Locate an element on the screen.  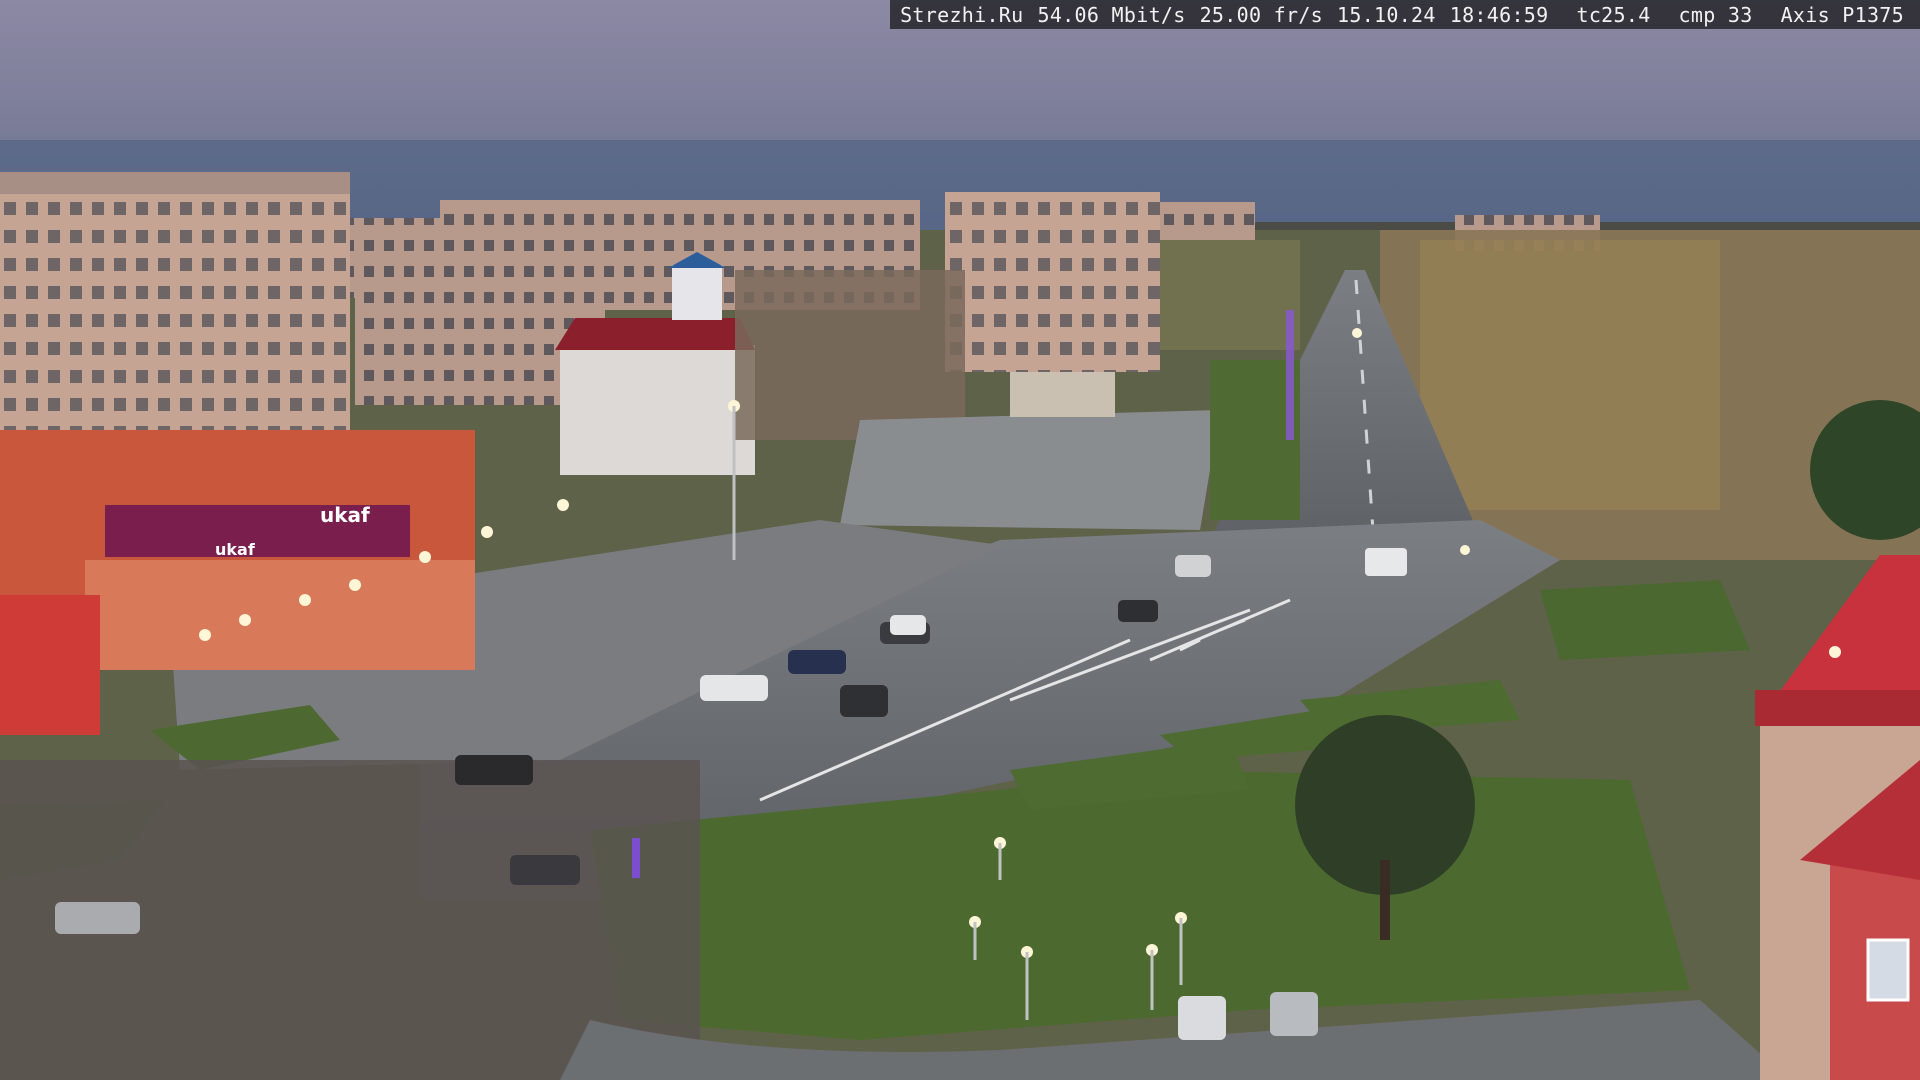
tower-small-blue-roof is located at coordinates (697, 292).